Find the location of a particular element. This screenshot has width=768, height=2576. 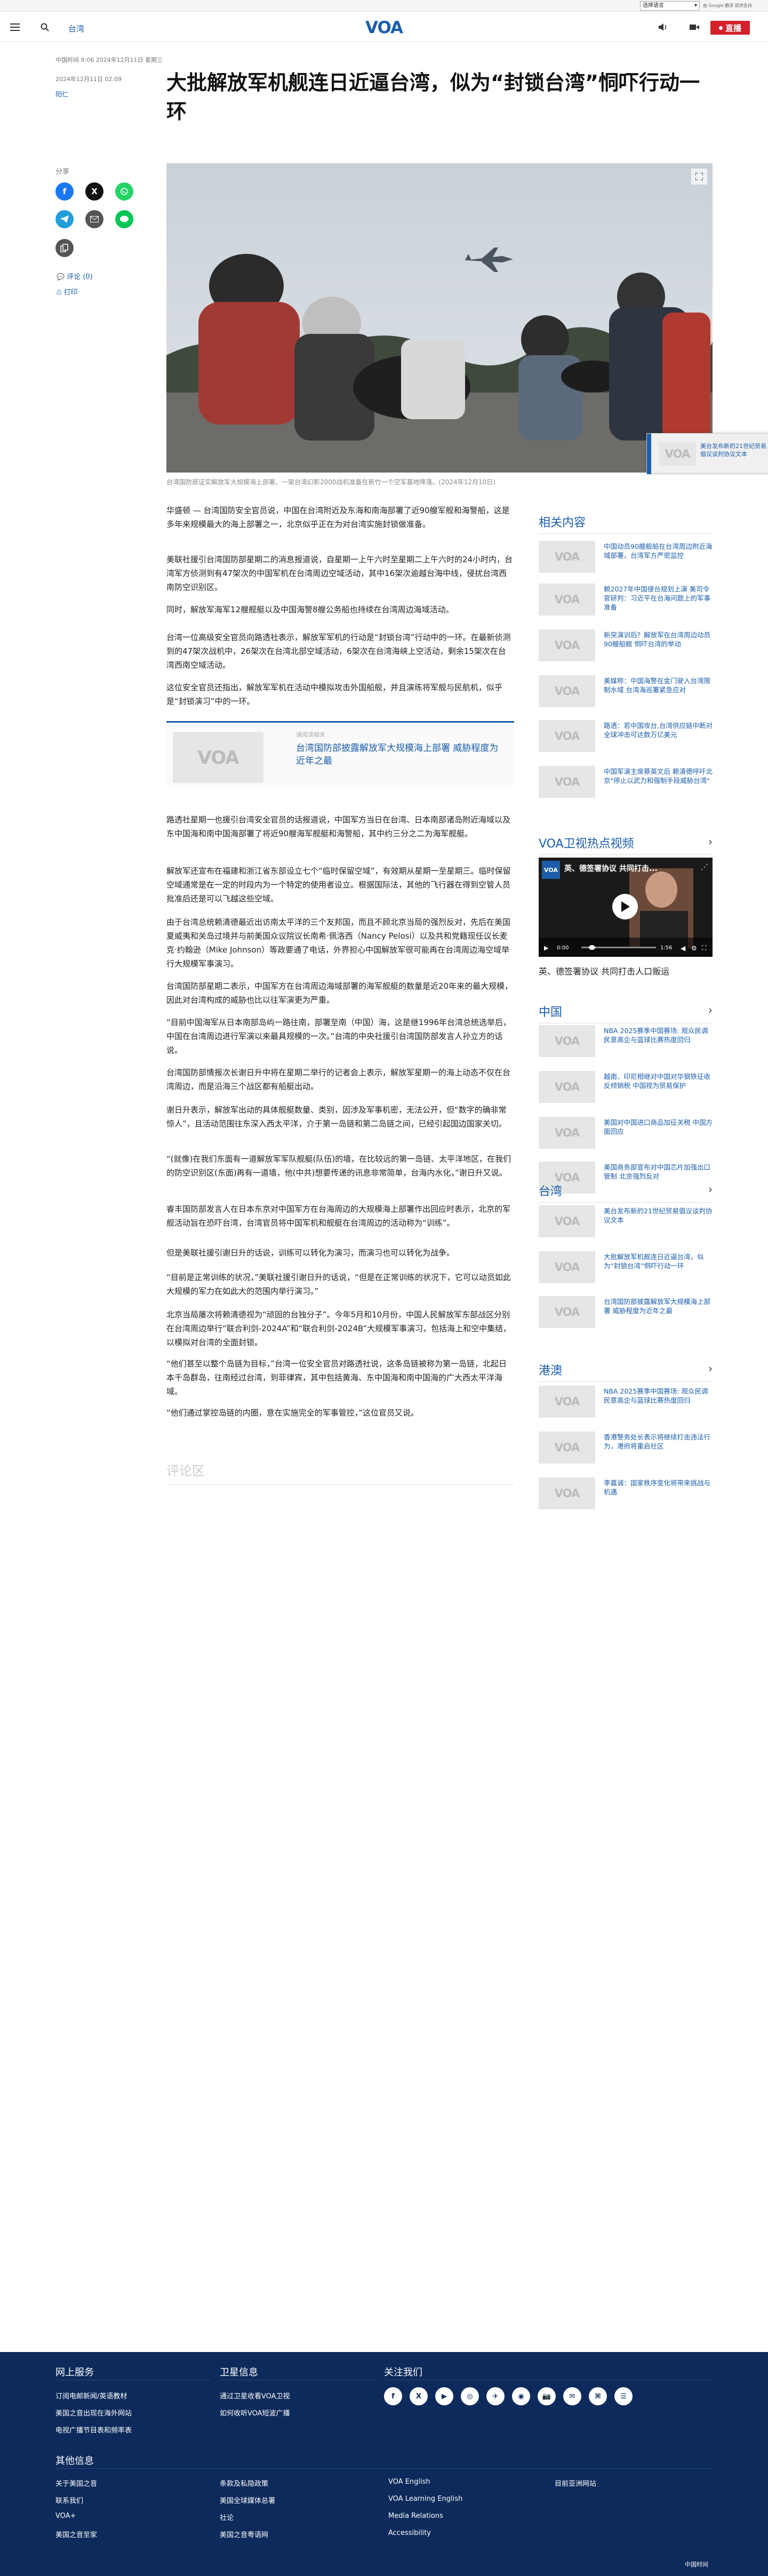

sidebar-hongkong-heading: 港澳 › is located at coordinates (626, 1371).